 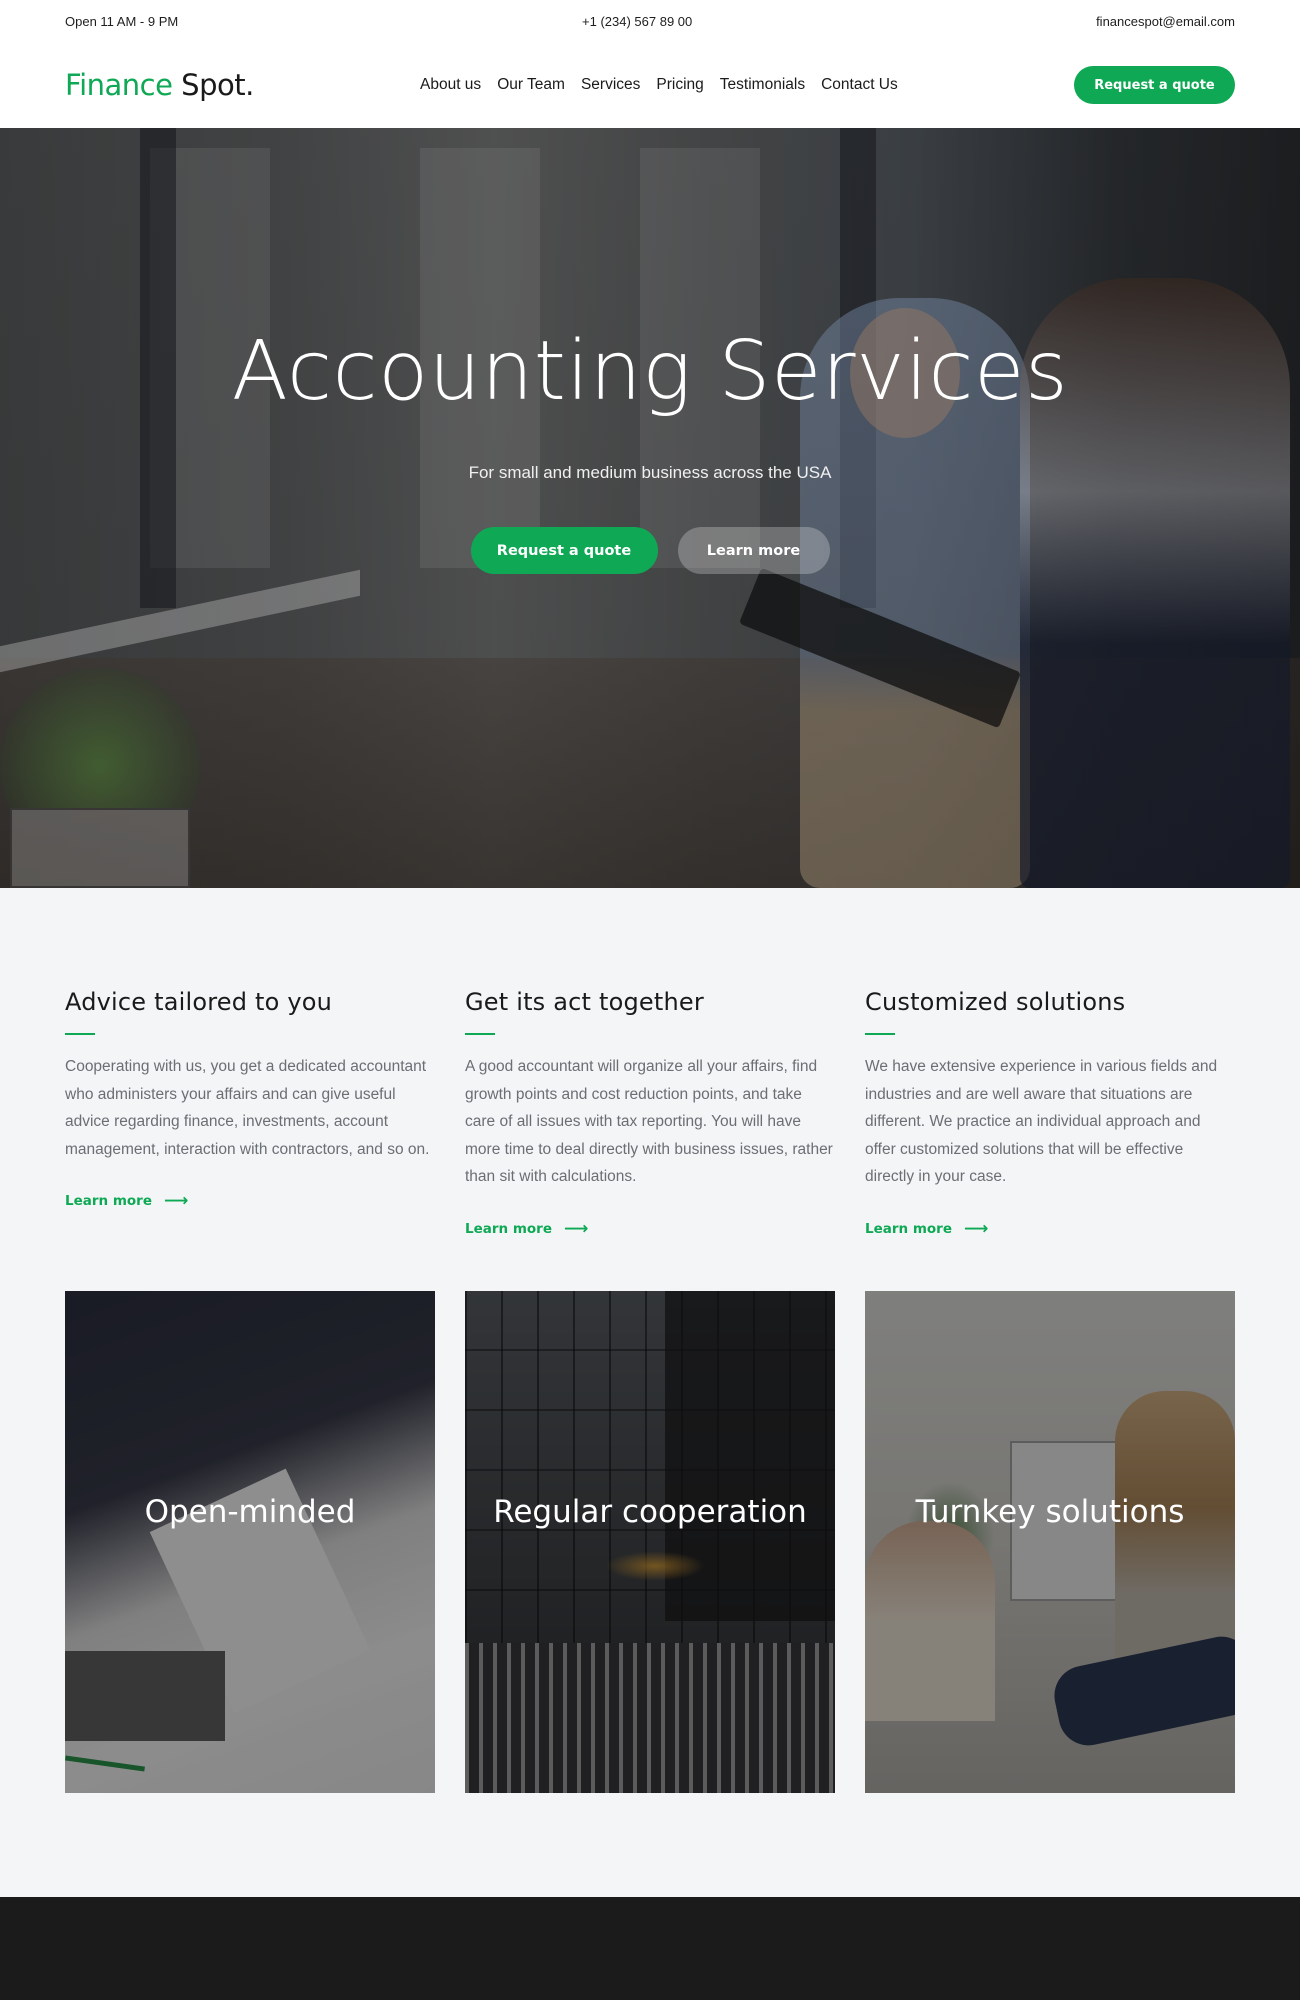 I want to click on logo-secondary: Spot., so click(x=217, y=85).